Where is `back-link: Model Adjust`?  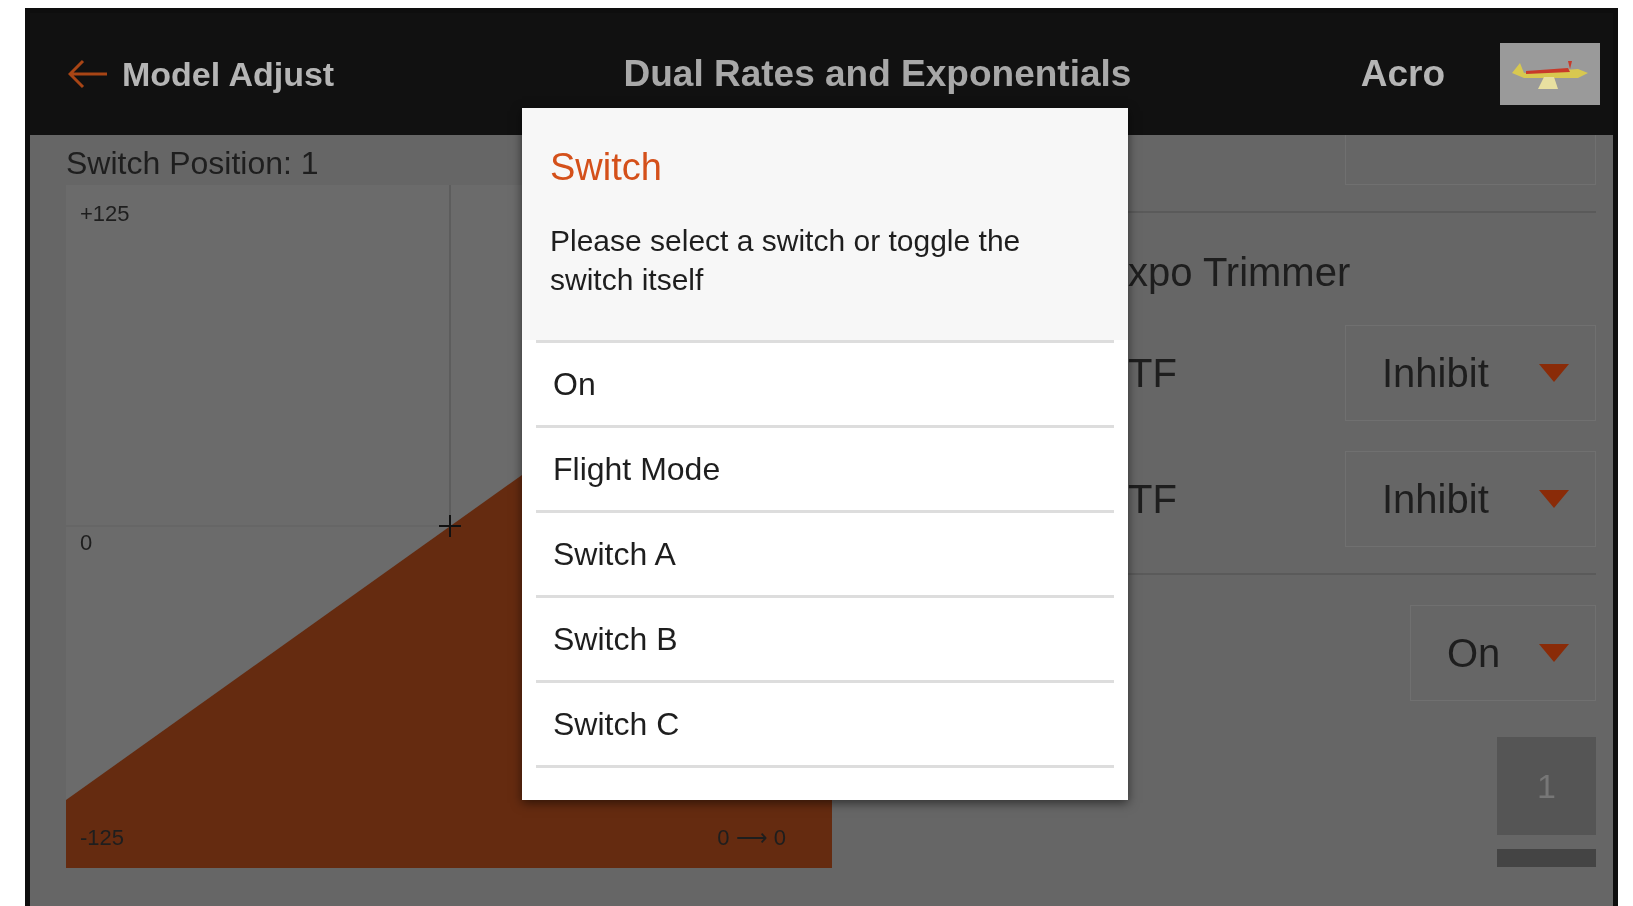
back-link: Model Adjust is located at coordinates (201, 74).